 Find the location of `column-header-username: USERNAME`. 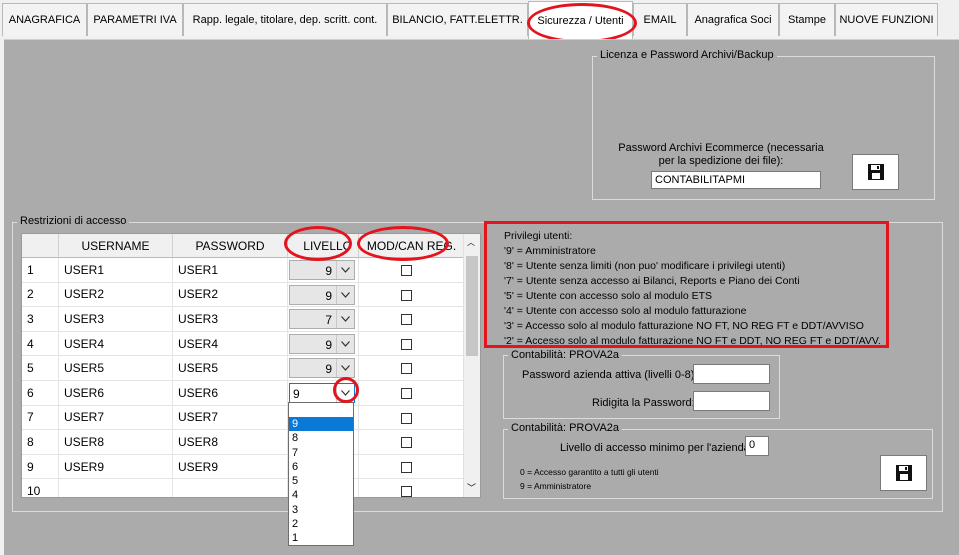

column-header-username: USERNAME is located at coordinates (116, 246).